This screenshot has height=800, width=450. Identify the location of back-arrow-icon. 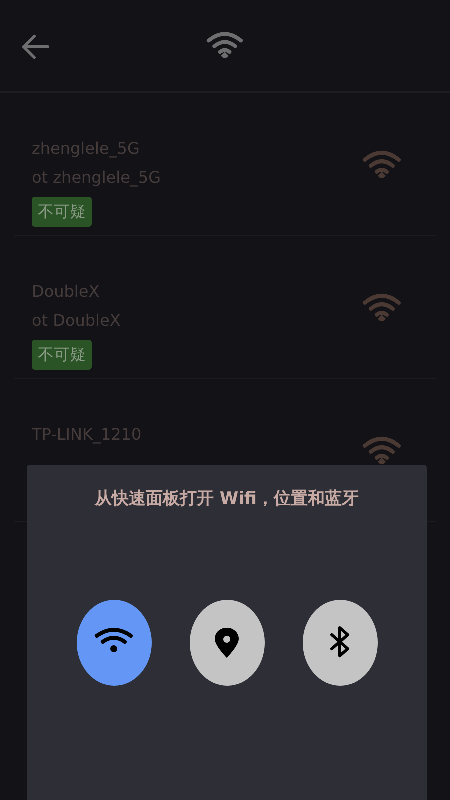
(35, 47).